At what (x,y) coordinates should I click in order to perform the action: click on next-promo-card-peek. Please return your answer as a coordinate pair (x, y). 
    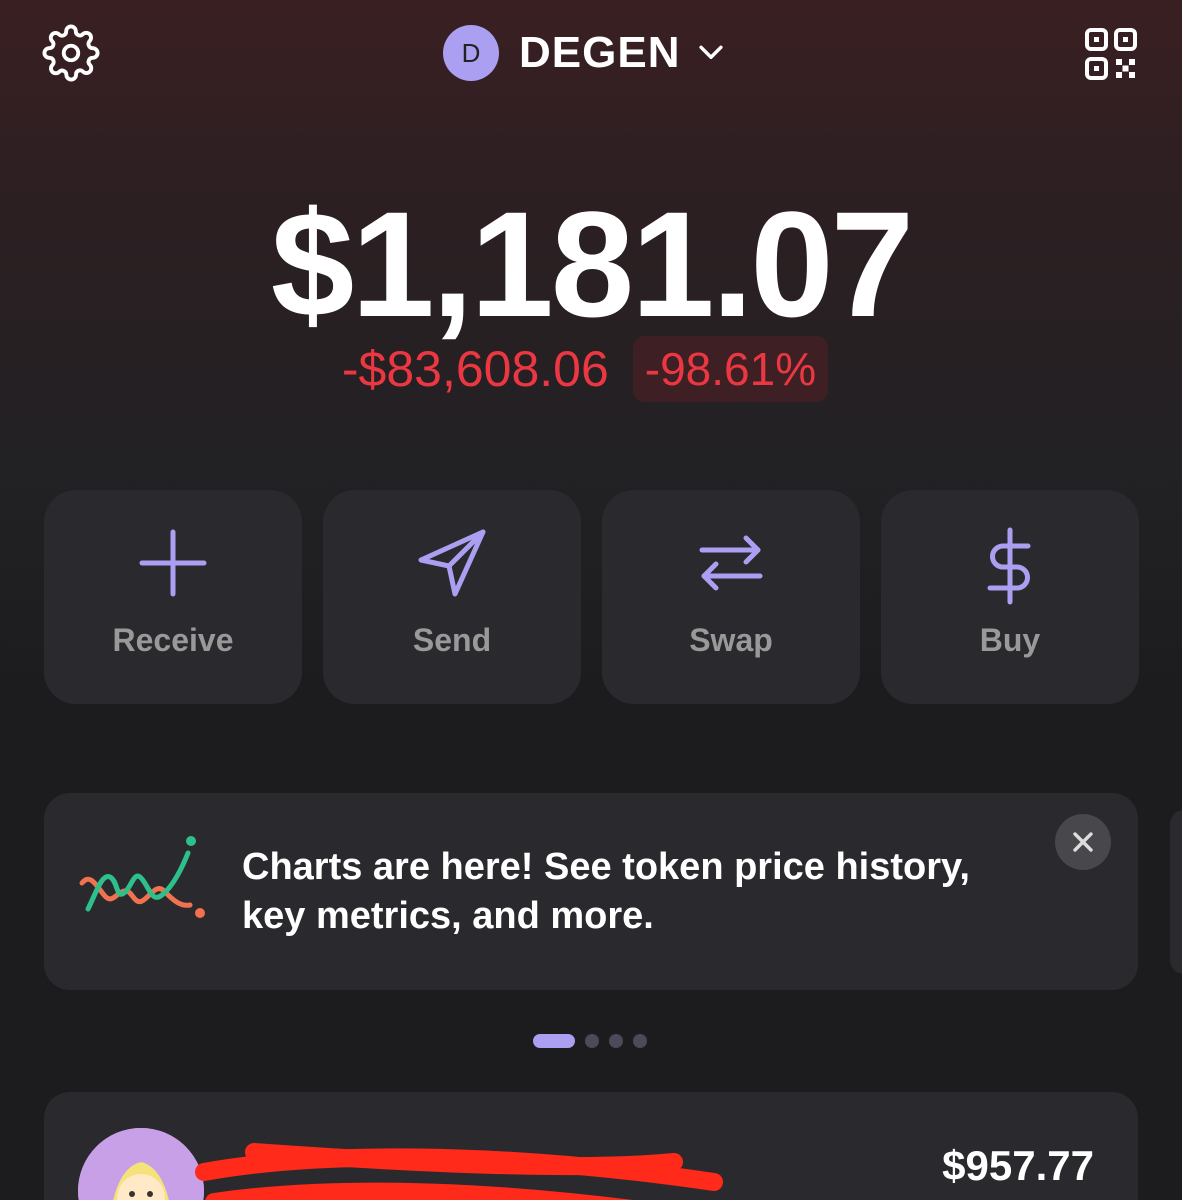
    Looking at the image, I should click on (1176, 892).